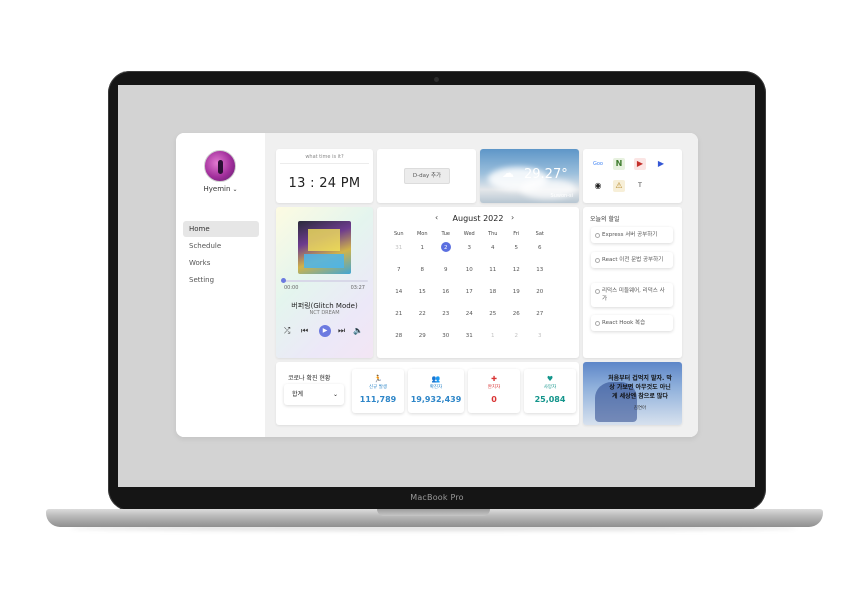  Describe the element at coordinates (494, 379) in the screenshot. I see `medical-cross-icon: ✚` at that location.